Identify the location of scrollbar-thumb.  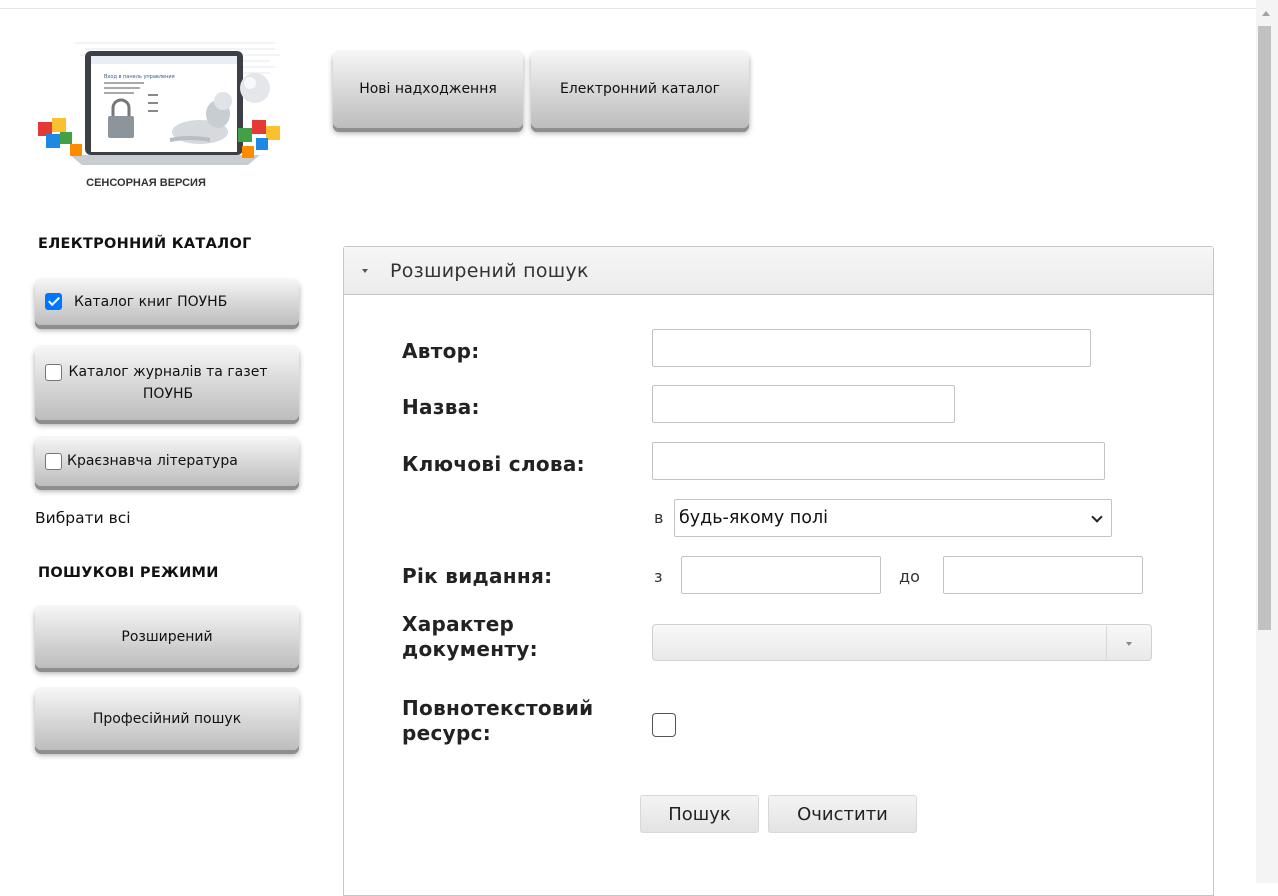
(1264, 328).